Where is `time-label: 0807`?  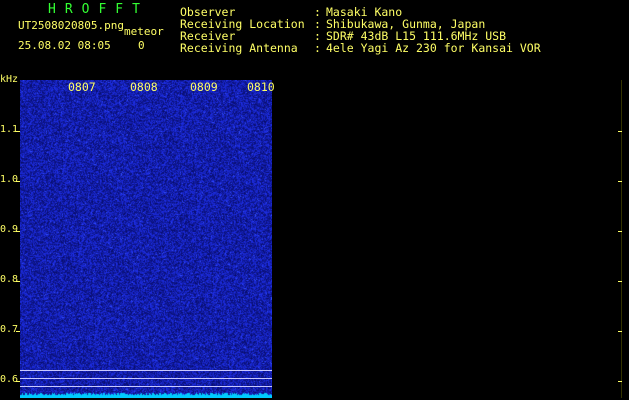
time-label: 0807 is located at coordinates (82, 87).